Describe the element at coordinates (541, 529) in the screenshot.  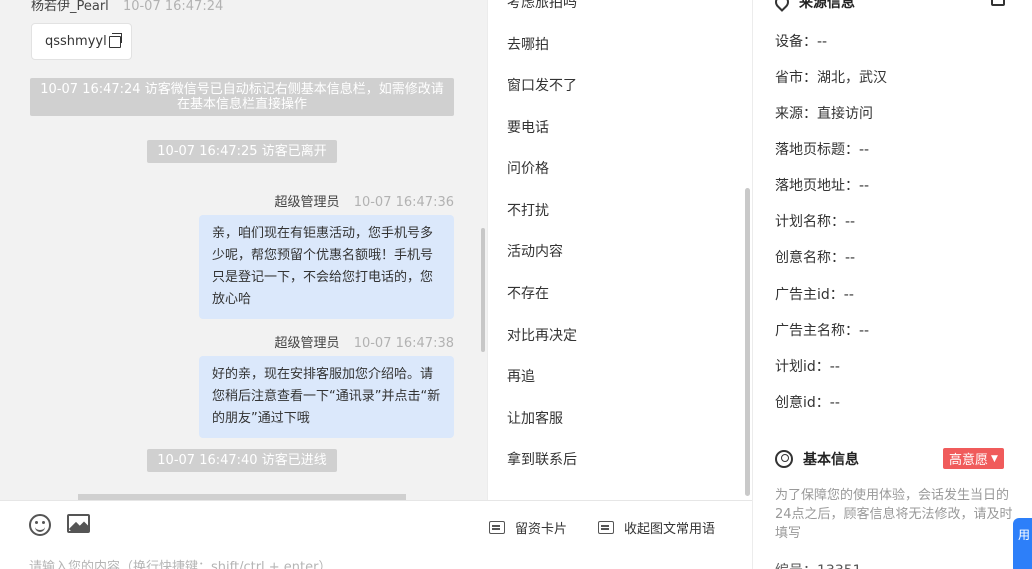
I see `lead-card-label: 留资卡片` at that location.